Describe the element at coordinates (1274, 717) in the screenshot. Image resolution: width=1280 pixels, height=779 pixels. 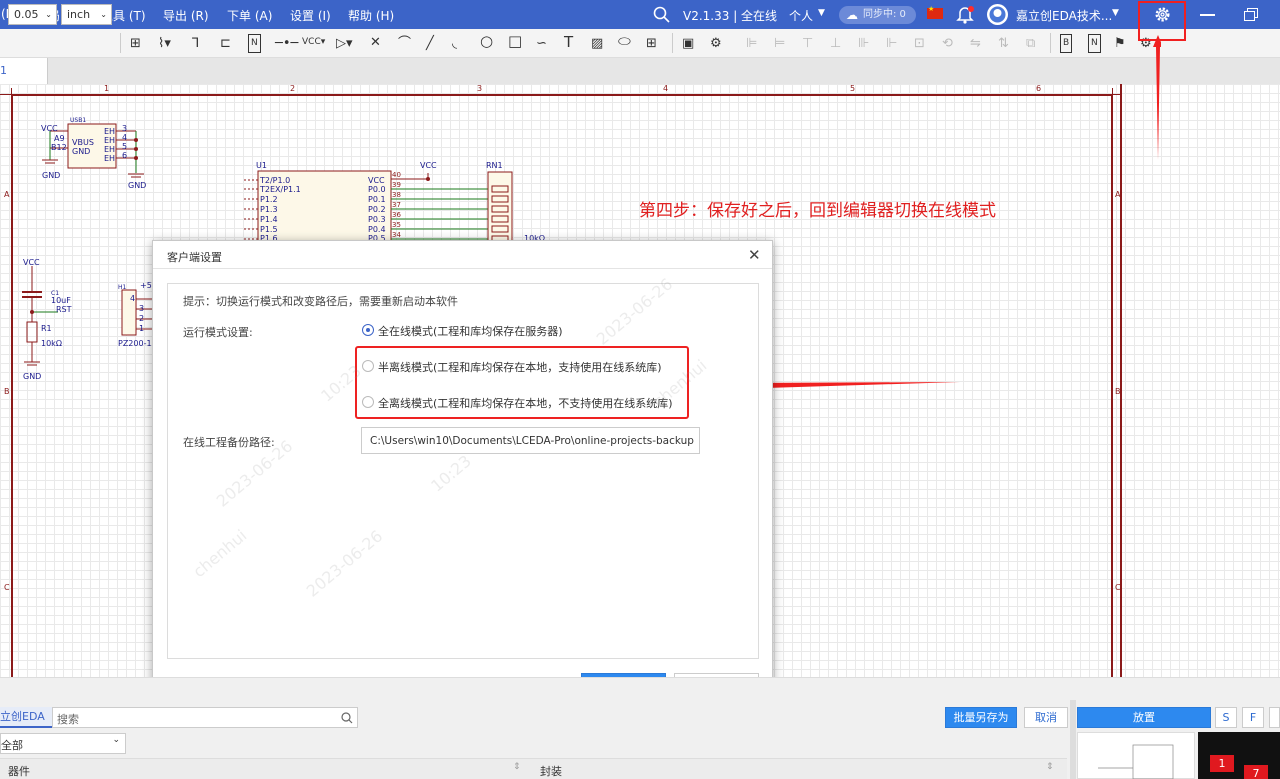
I see `model-view-button` at that location.